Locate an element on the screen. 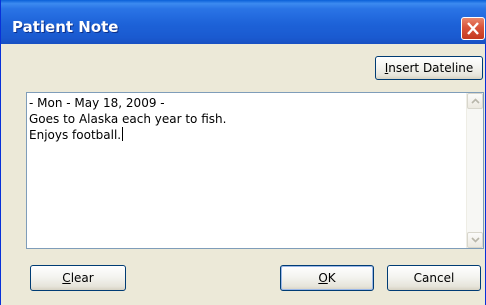  note-line-3: Enjoys football. is located at coordinates (75, 135).